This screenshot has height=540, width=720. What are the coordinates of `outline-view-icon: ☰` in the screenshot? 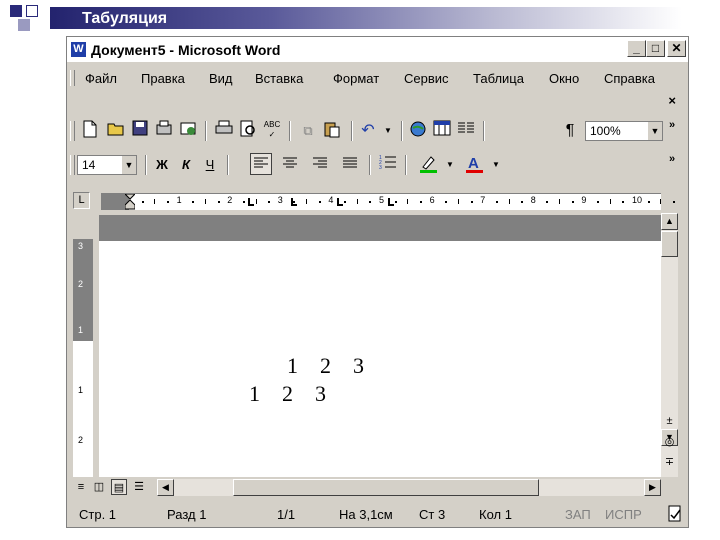 It's located at (139, 487).